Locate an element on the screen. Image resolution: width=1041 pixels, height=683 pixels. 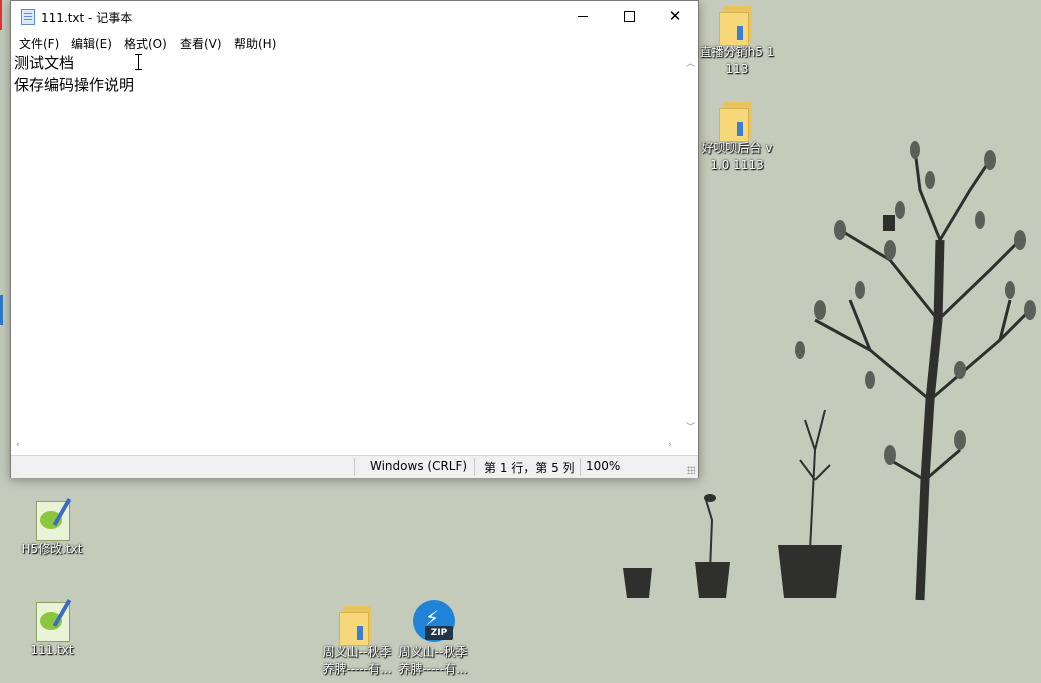
status-encoding: Windows (CRLF) is located at coordinates (419, 466).